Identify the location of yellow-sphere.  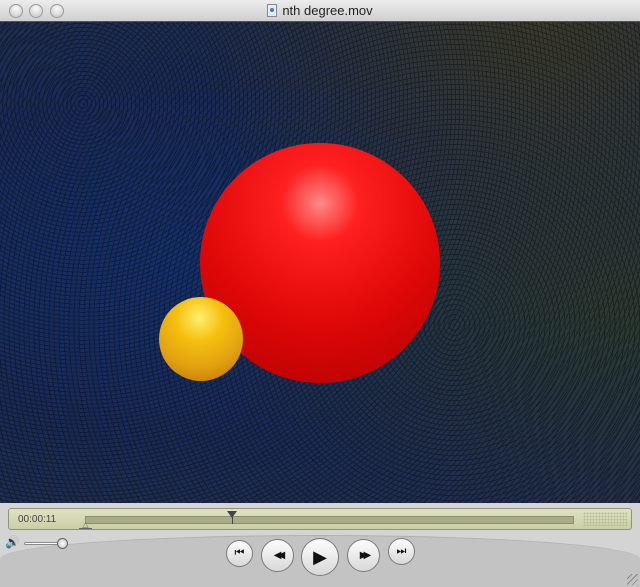
(201, 339).